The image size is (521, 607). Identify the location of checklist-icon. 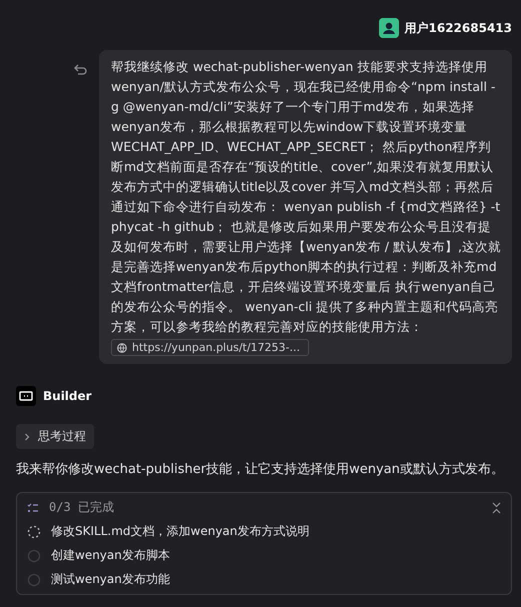
(33, 507).